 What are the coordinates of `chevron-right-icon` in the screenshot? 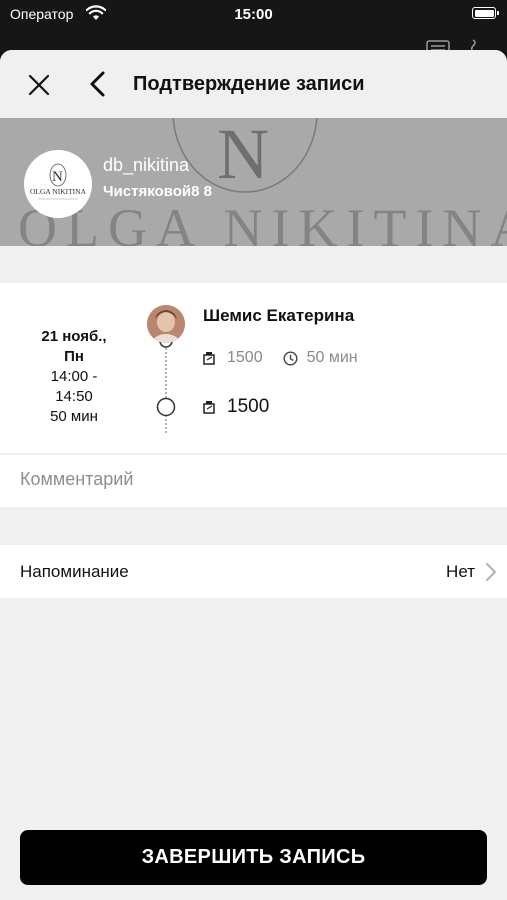 It's located at (491, 572).